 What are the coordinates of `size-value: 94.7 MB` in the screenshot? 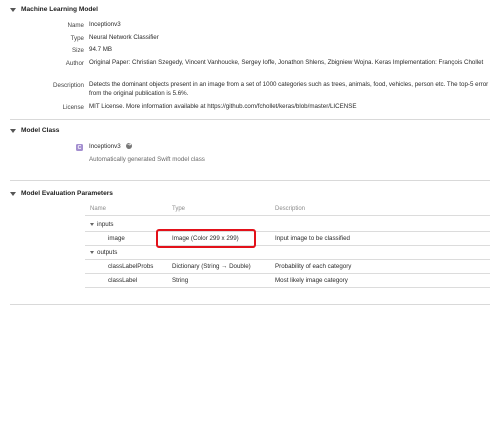 It's located at (101, 49).